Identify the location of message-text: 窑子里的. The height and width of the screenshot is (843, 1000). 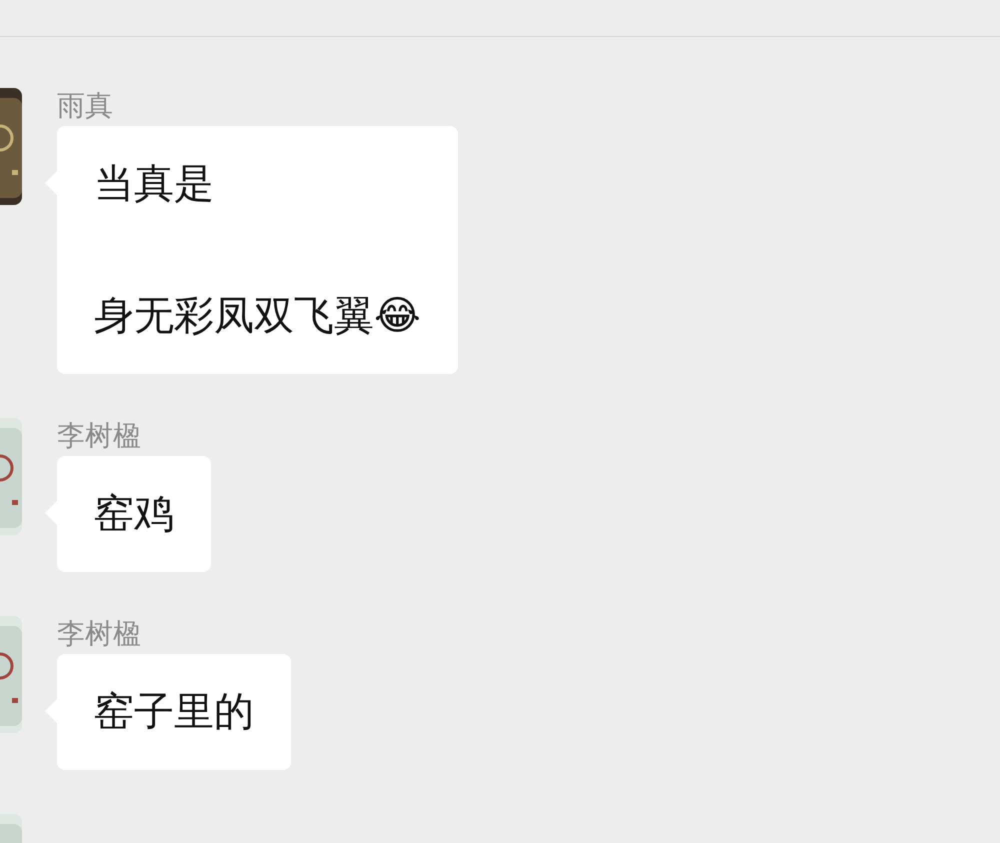
(174, 712).